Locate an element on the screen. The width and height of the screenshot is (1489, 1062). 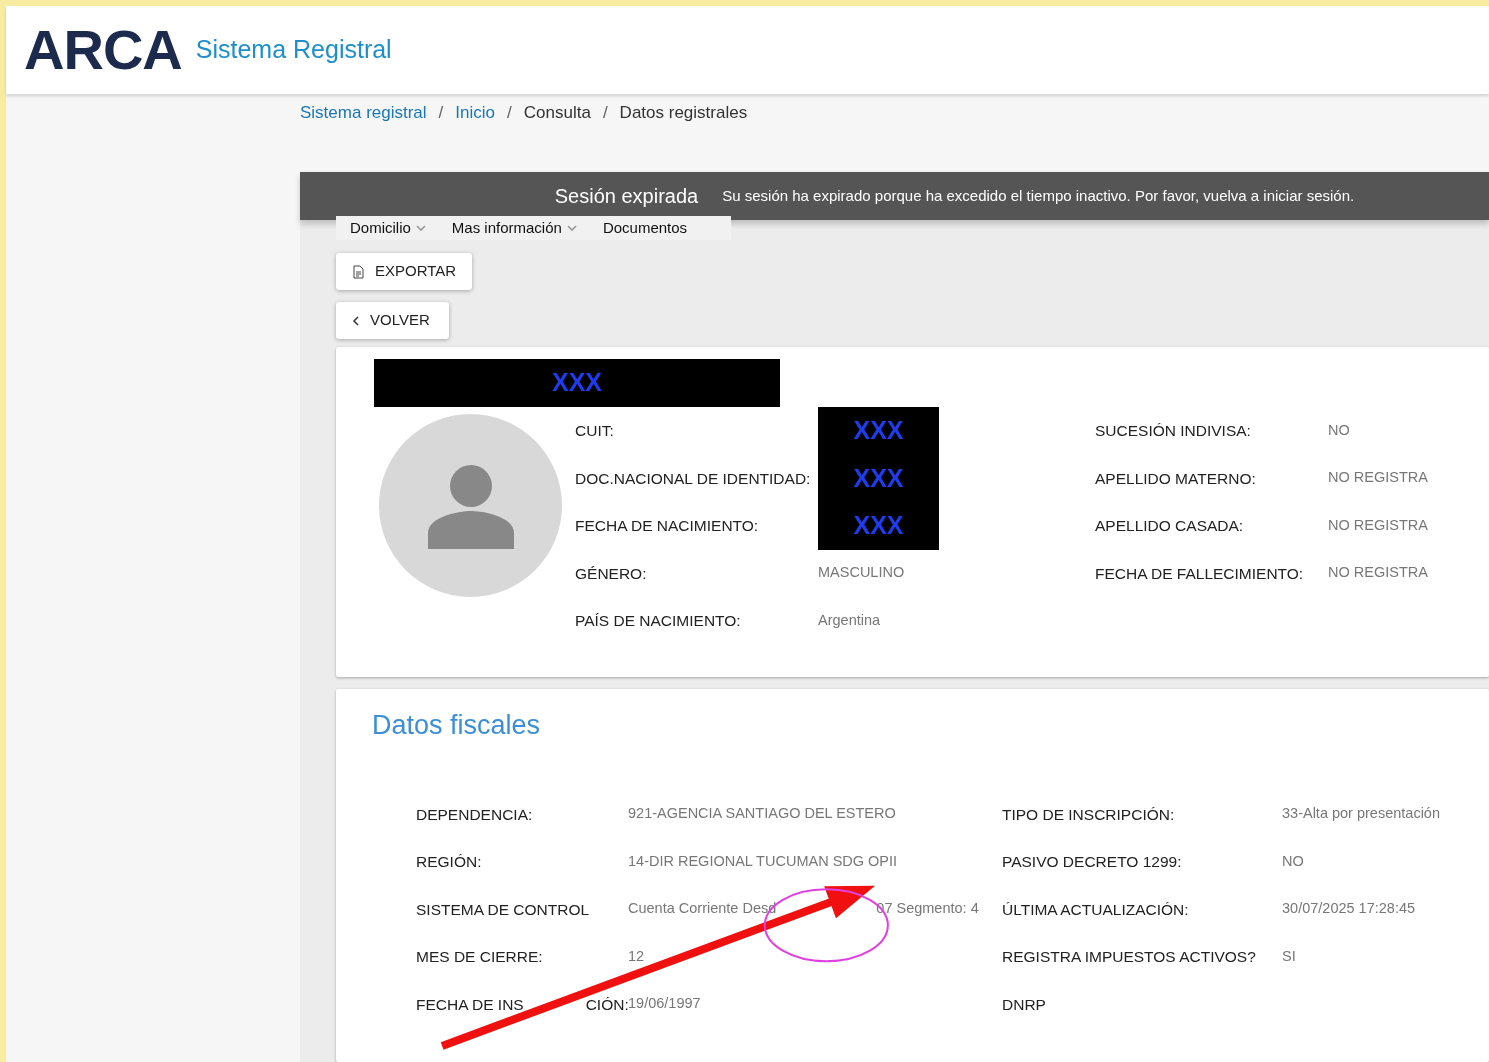
menu-tab: Documentos is located at coordinates (645, 228).